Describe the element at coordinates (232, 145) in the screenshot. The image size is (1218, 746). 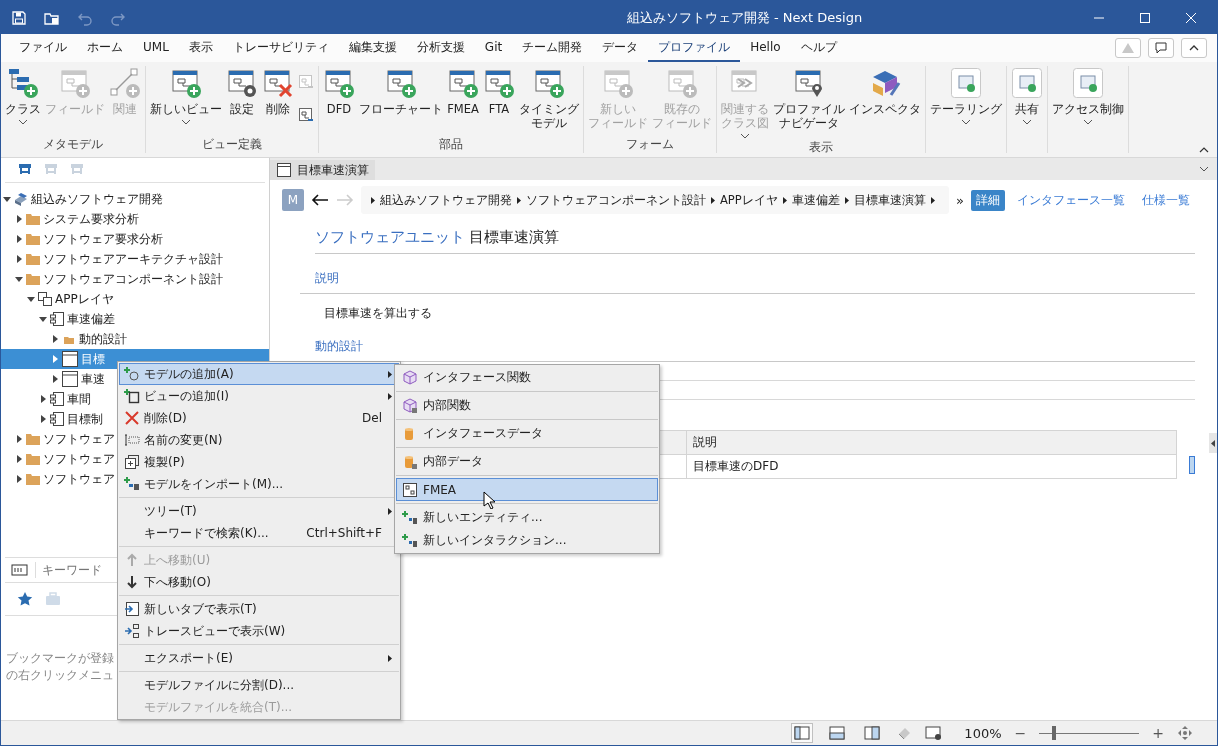
I see `ribbon-group-label: ビュー定義` at that location.